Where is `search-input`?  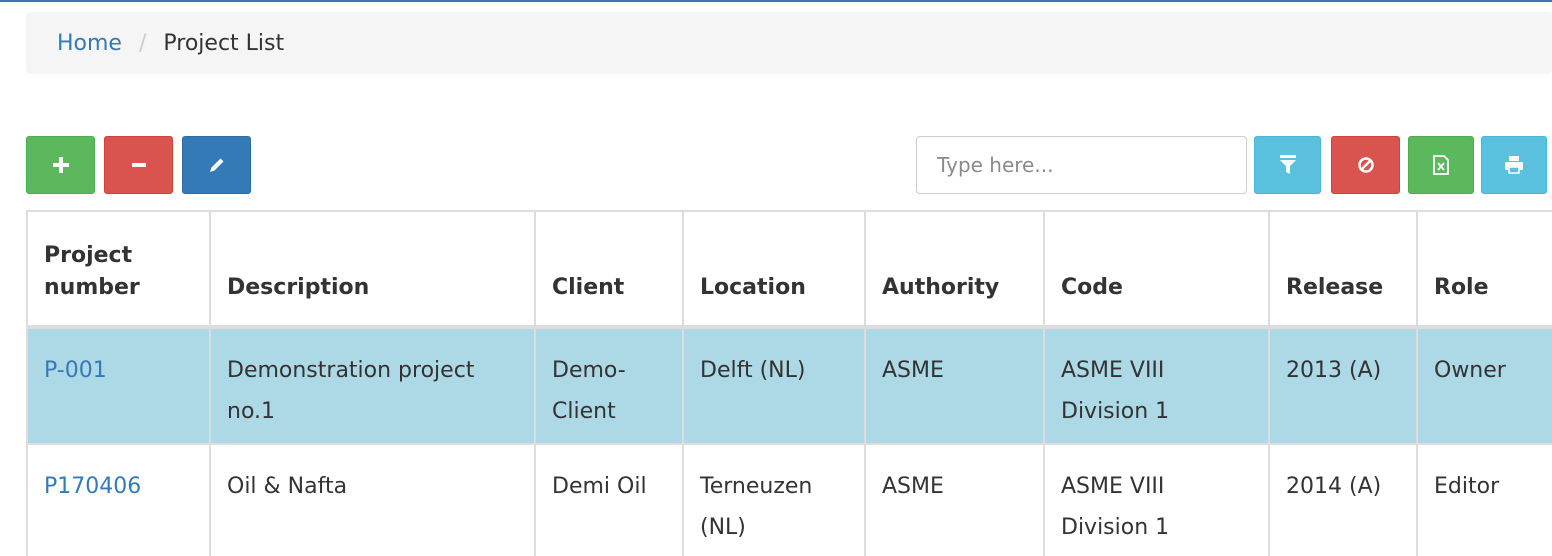
search-input is located at coordinates (1081, 165).